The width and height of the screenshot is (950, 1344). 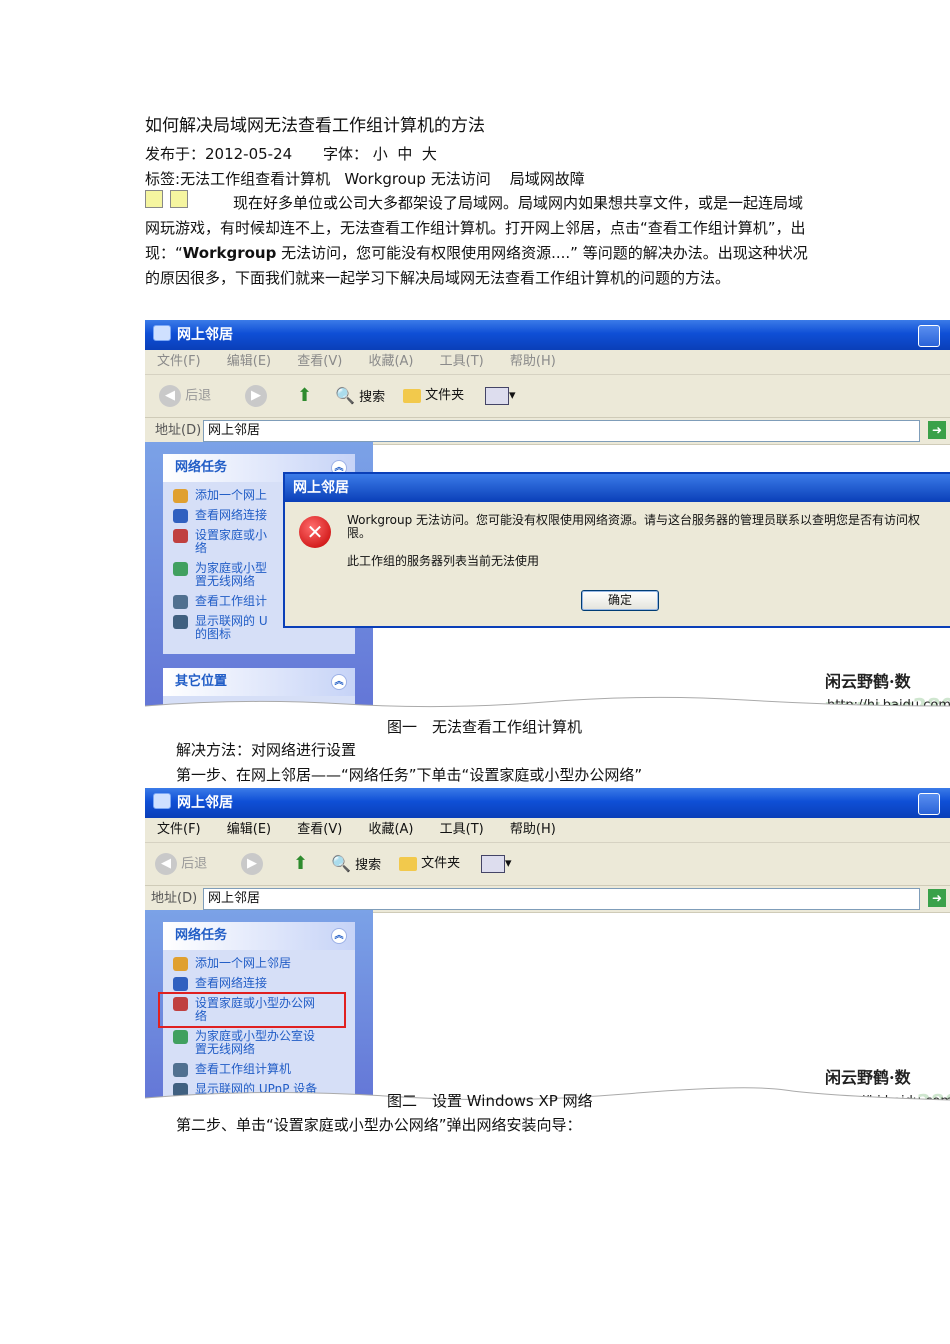 What do you see at coordinates (194, 864) in the screenshot?
I see `back-label: 后退` at bounding box center [194, 864].